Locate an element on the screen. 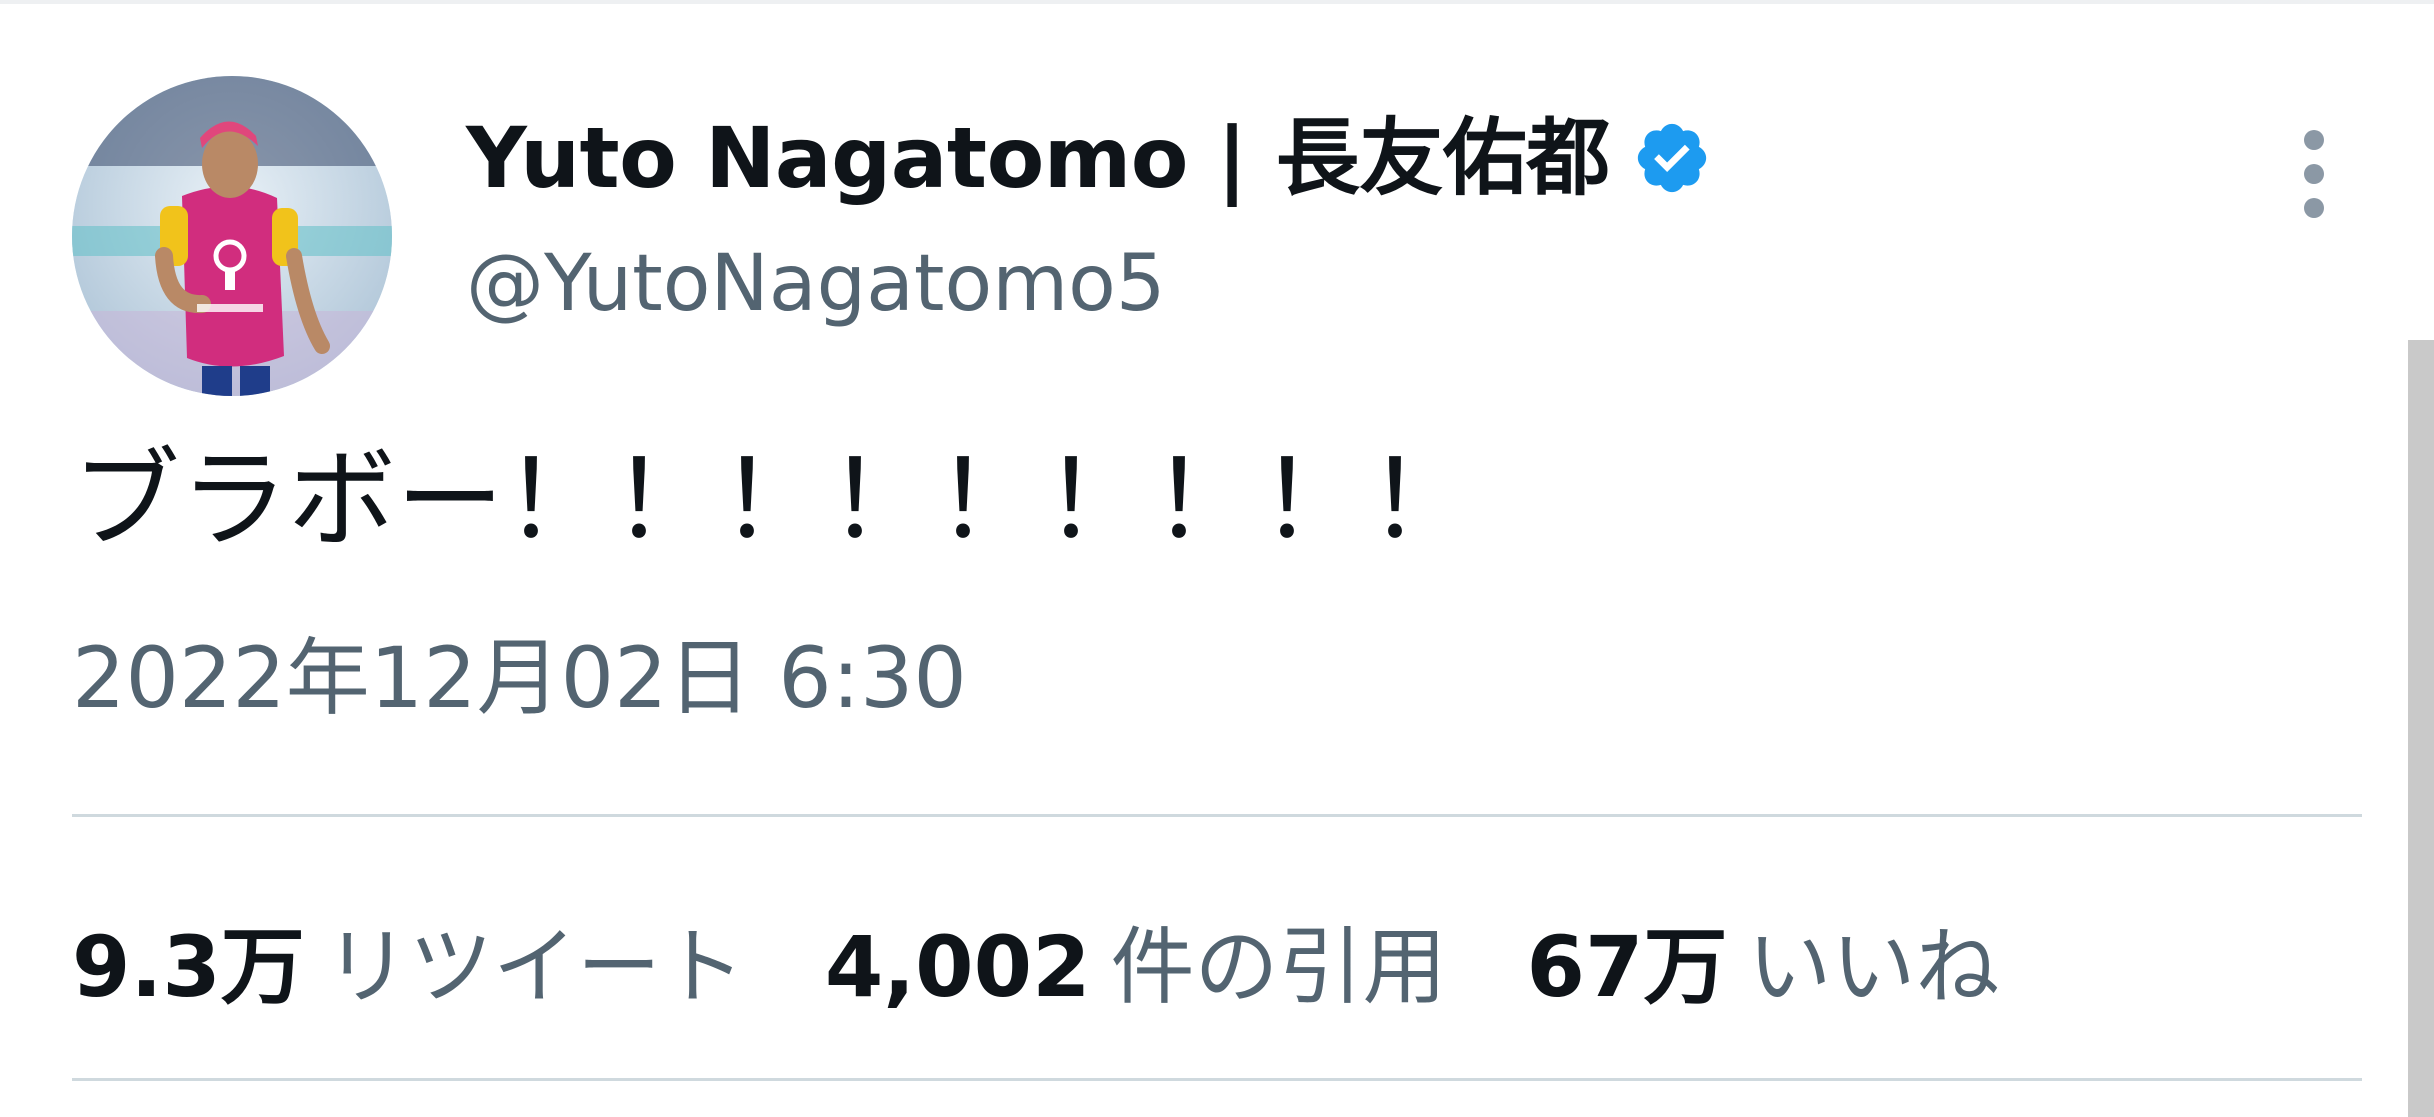  avatar-photo is located at coordinates (232, 236).